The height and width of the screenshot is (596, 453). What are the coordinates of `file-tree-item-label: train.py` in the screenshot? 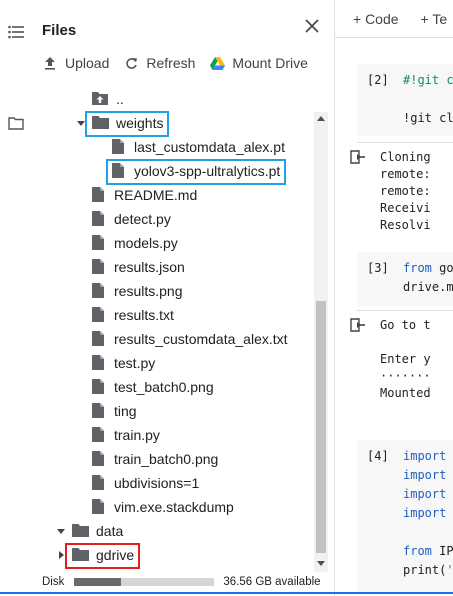 It's located at (137, 435).